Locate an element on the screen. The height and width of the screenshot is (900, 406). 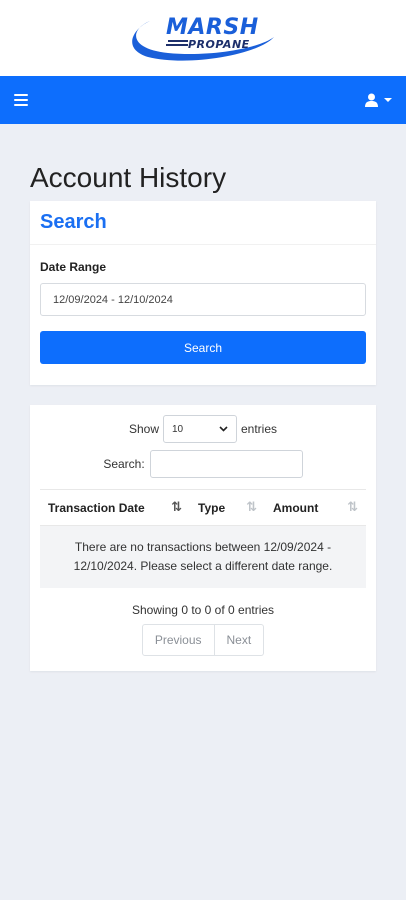
entries-label: entries is located at coordinates (259, 429).